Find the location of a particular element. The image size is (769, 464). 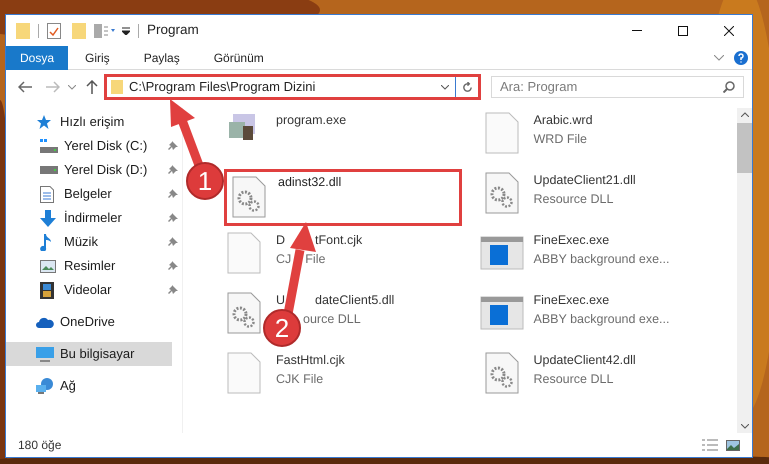

sidebar-item: Yerel Disk (C:) is located at coordinates (94, 146).